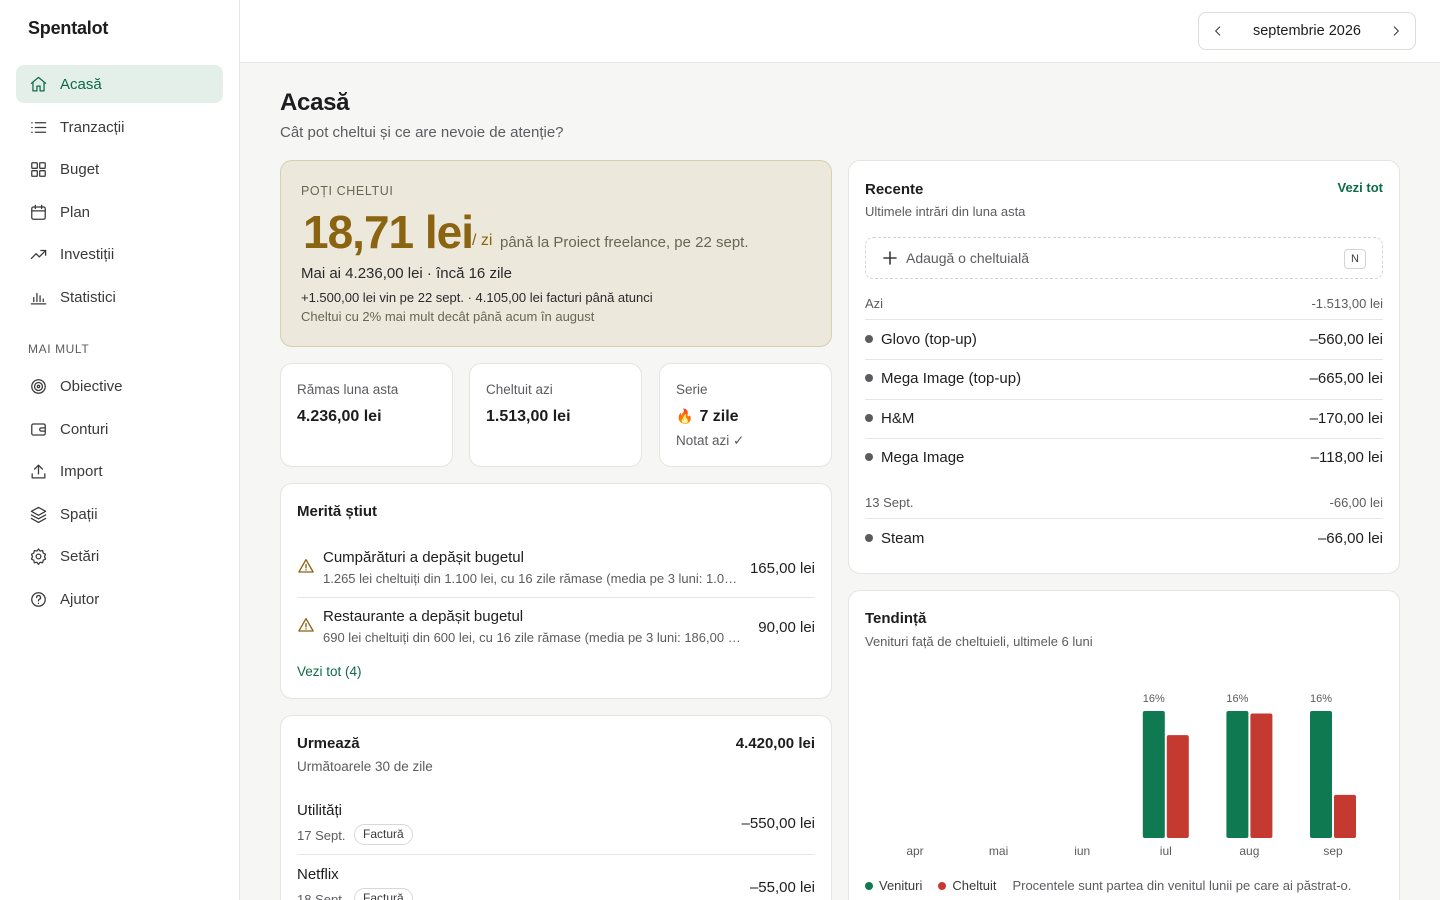  What do you see at coordinates (929, 339) in the screenshot?
I see `transaction-name: Glovo (top-up)` at bounding box center [929, 339].